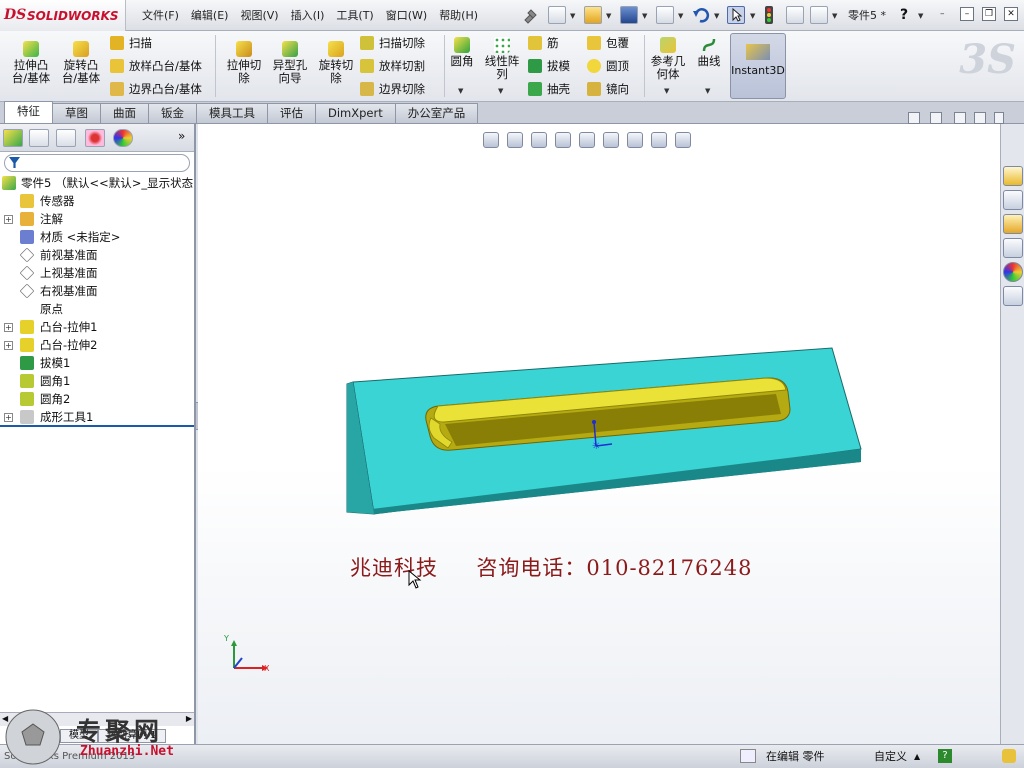  What do you see at coordinates (406, 15) in the screenshot?
I see `menu-window: 窗口(W)` at bounding box center [406, 15].